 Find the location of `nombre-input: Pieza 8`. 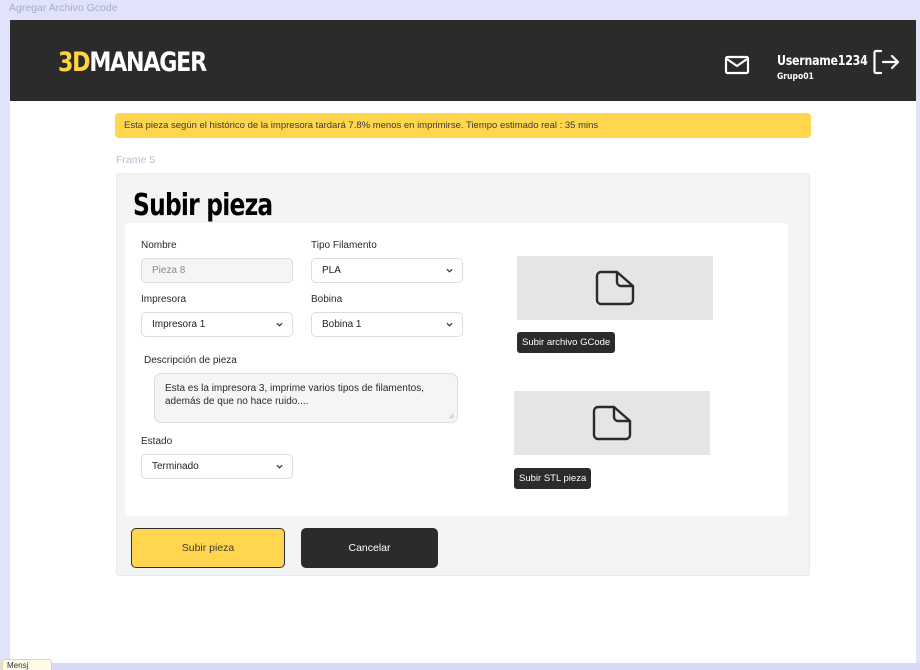

nombre-input: Pieza 8 is located at coordinates (217, 270).